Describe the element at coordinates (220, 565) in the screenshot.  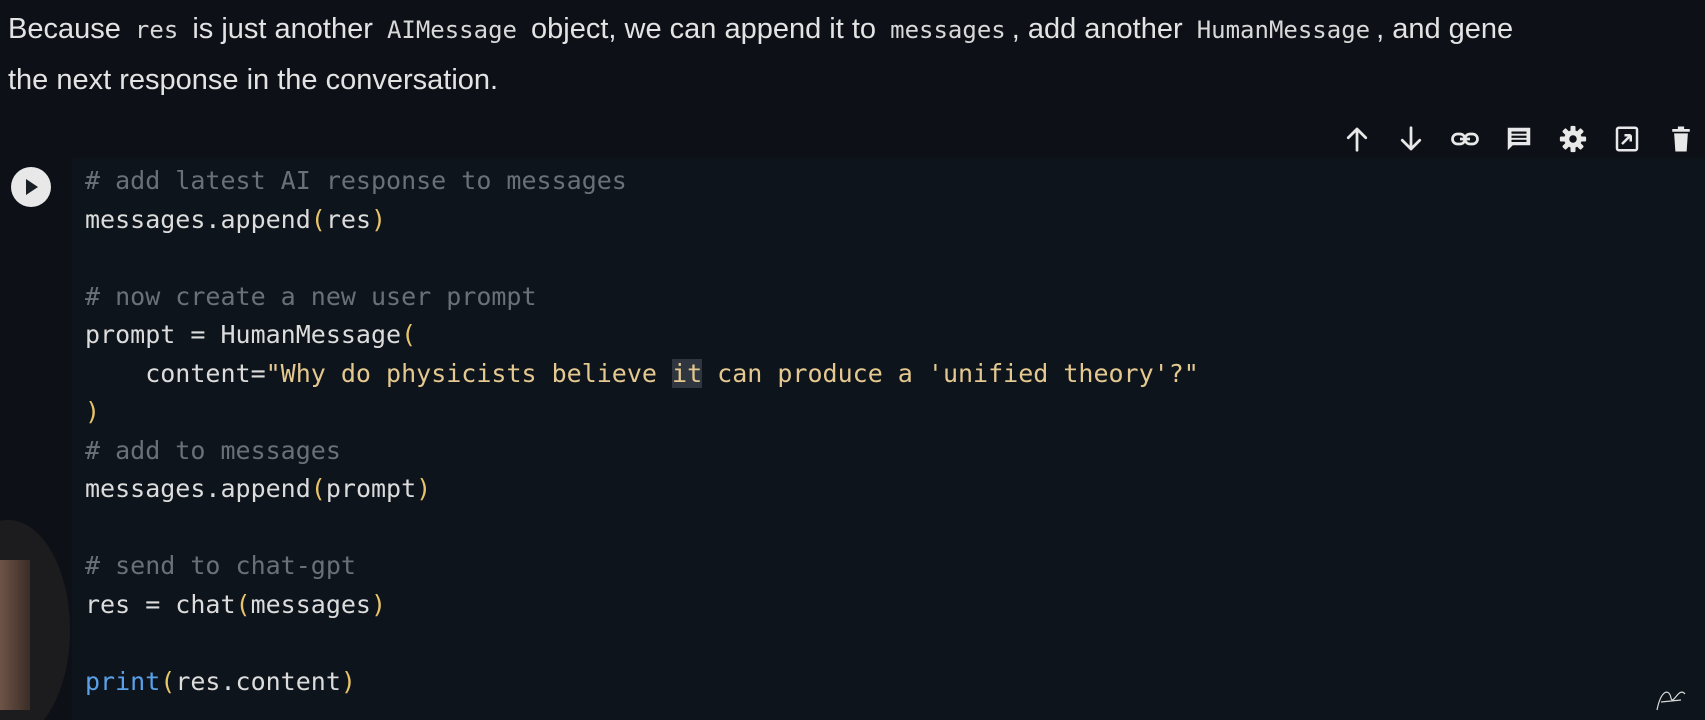
I see `comment-token: # send to chat-gpt` at that location.